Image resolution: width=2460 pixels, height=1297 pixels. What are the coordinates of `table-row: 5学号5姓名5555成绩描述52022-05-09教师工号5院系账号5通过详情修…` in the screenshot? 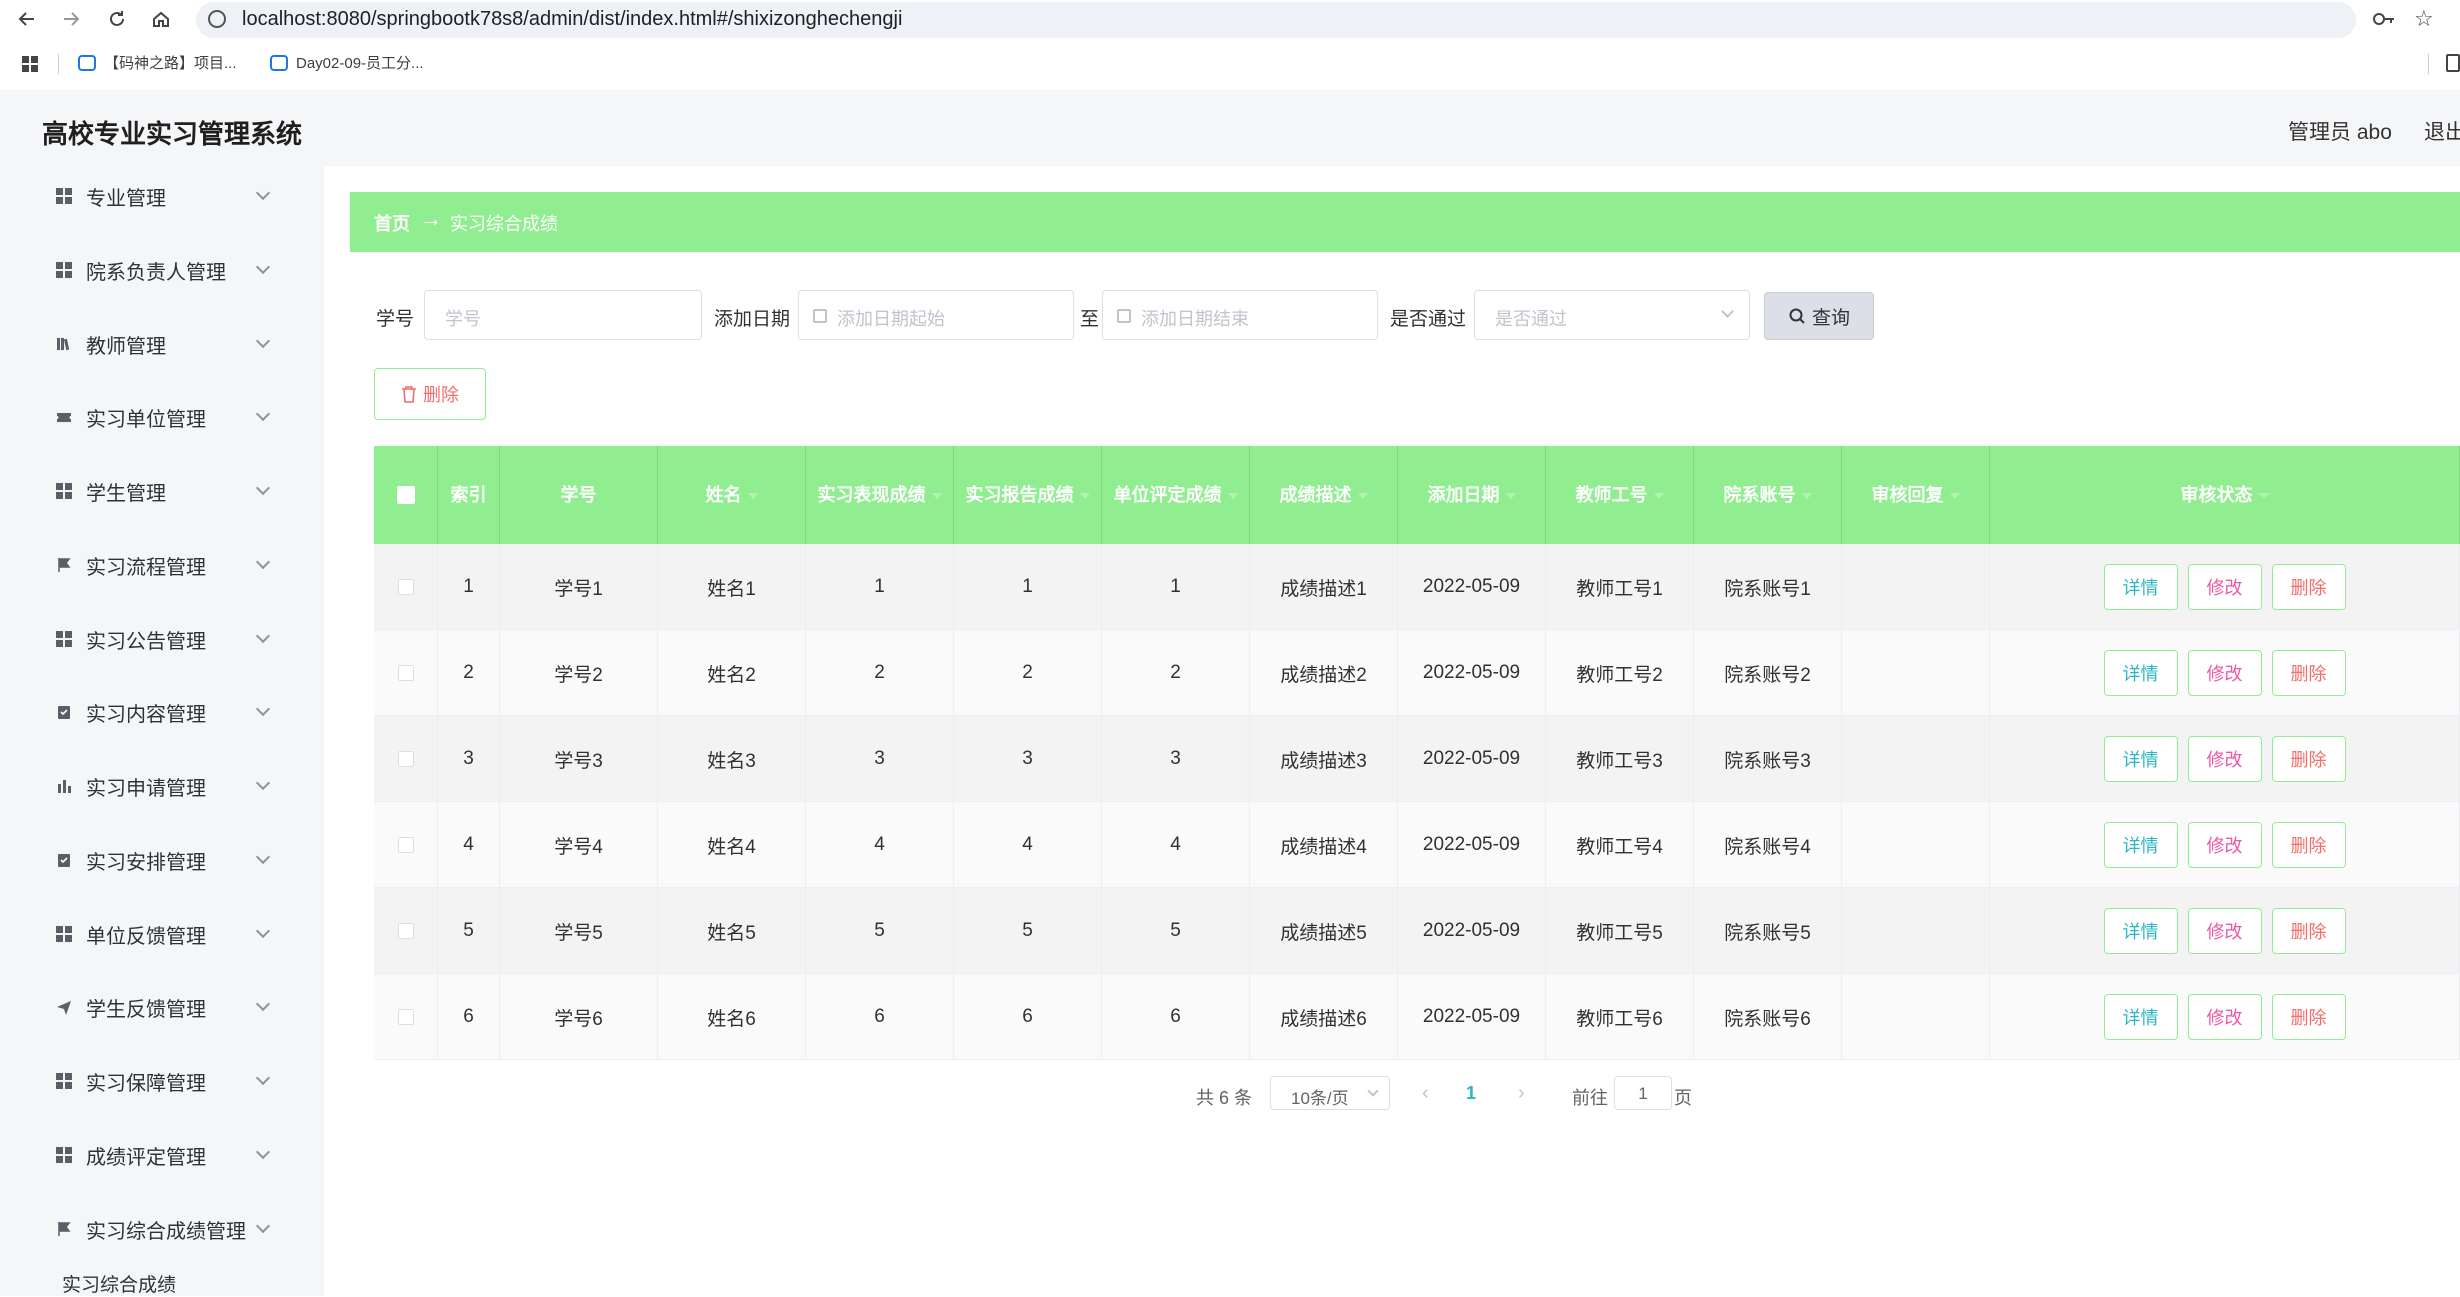 It's located at (1417, 931).